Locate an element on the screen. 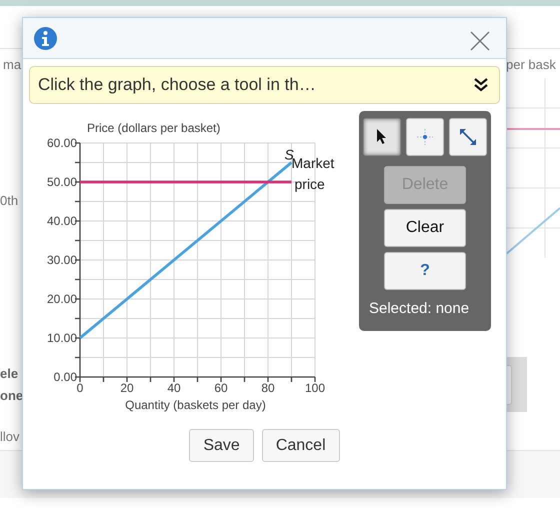 This screenshot has width=560, height=523. background-text: ma is located at coordinates (12, 64).